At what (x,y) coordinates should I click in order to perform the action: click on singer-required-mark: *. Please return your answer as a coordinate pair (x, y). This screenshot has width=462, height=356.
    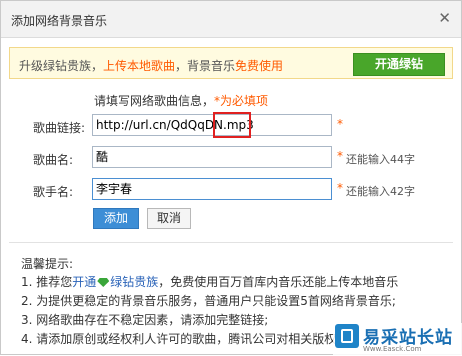
    Looking at the image, I should click on (340, 188).